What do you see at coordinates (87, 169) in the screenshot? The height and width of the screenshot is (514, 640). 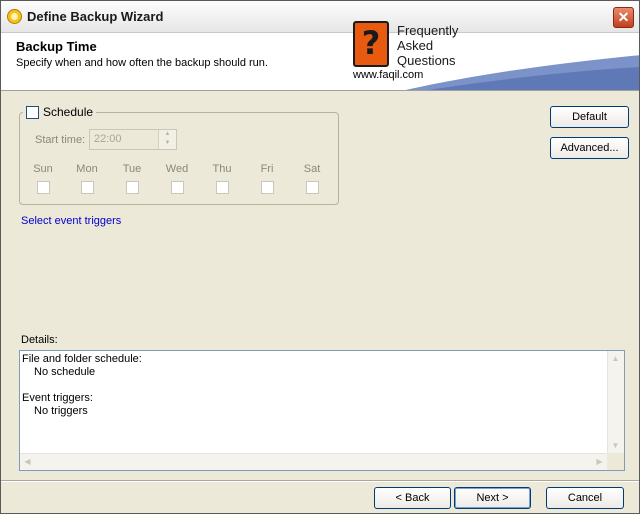 I see `day-label: Mon` at bounding box center [87, 169].